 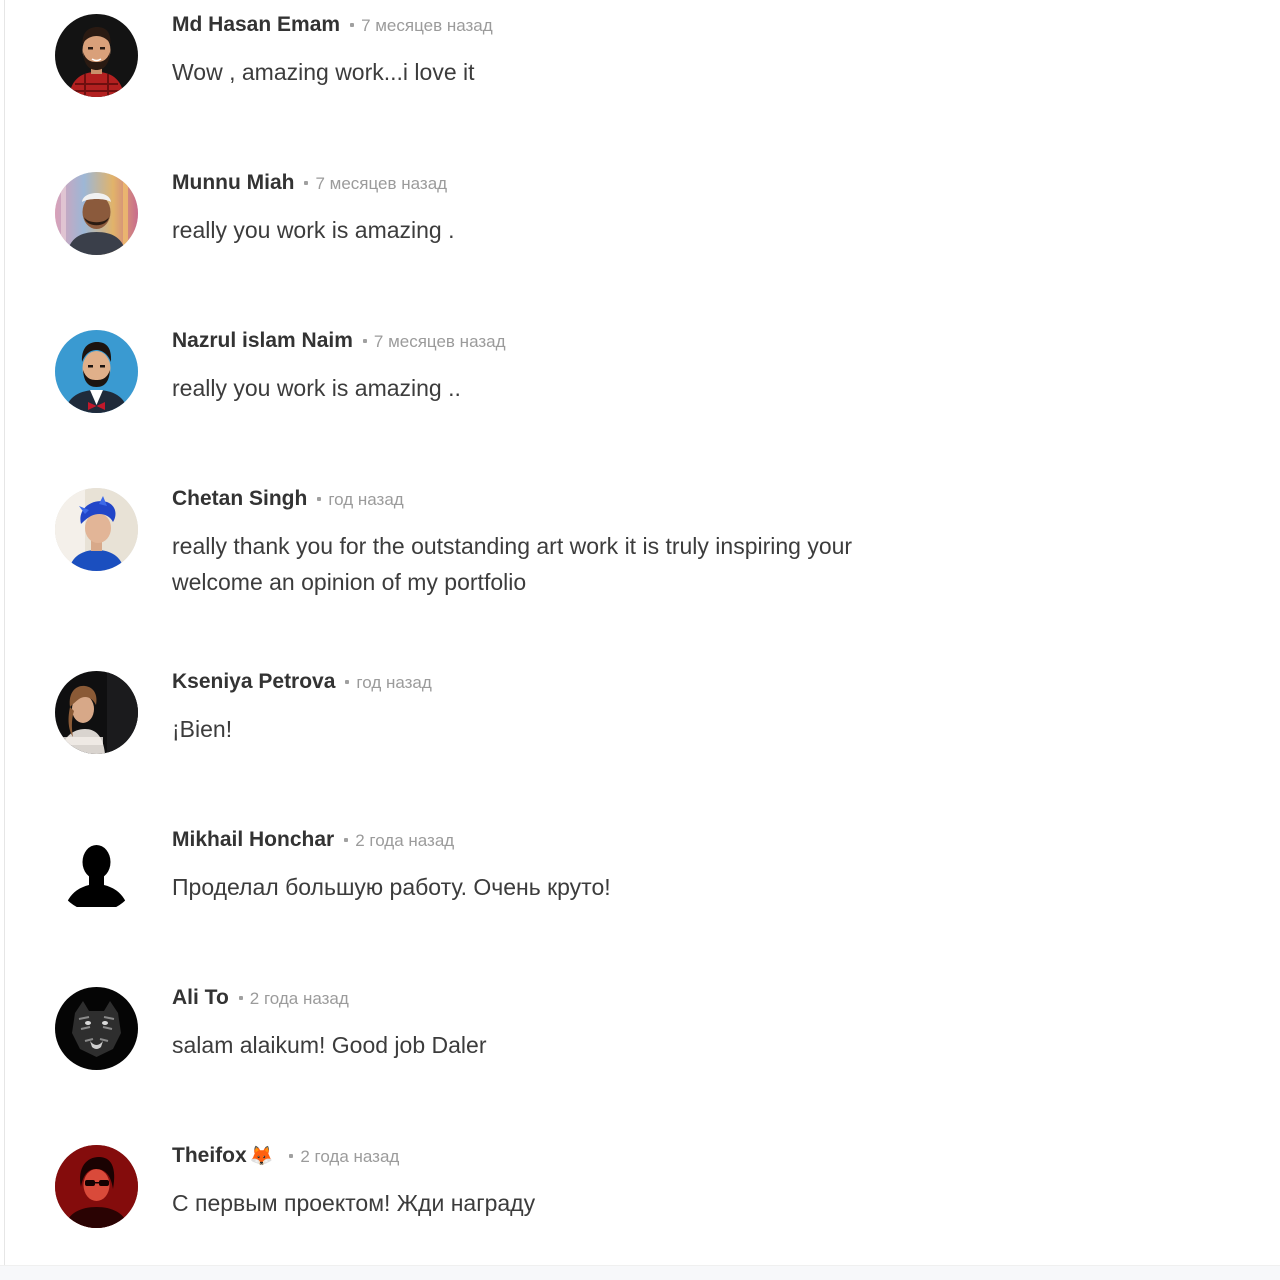 I want to click on author-name: Munnu Miah, so click(x=233, y=183).